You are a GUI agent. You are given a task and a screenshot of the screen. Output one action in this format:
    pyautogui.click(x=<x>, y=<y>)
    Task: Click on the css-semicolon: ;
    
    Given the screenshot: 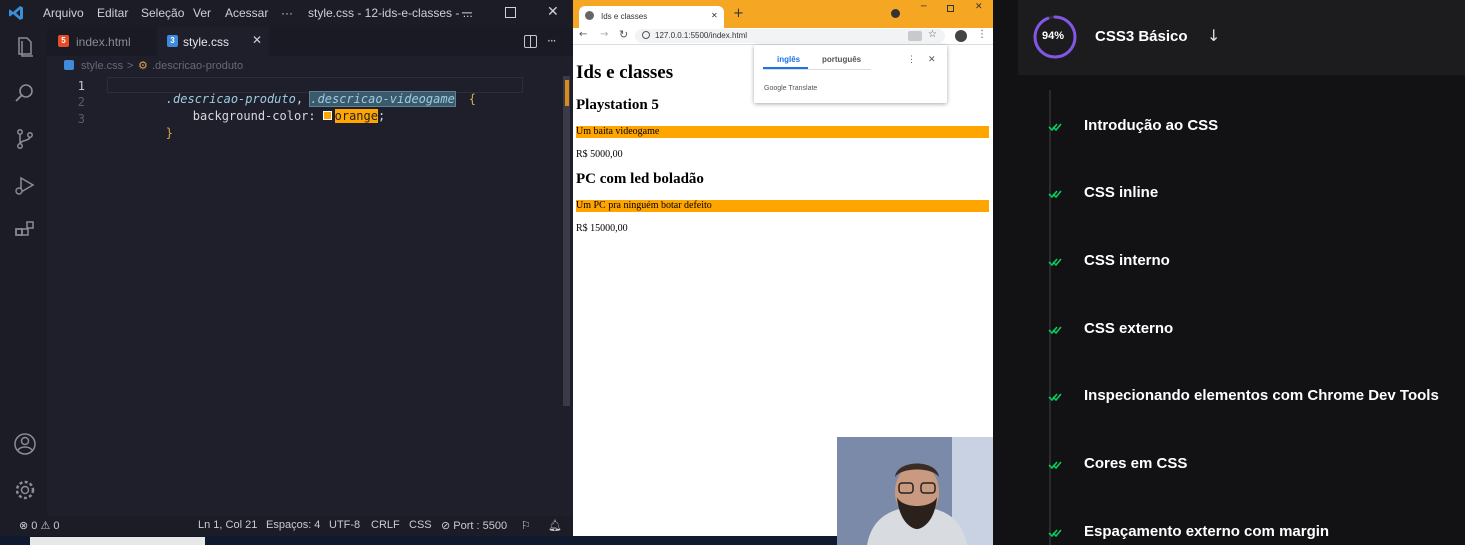 What is the action you would take?
    pyautogui.click(x=381, y=116)
    